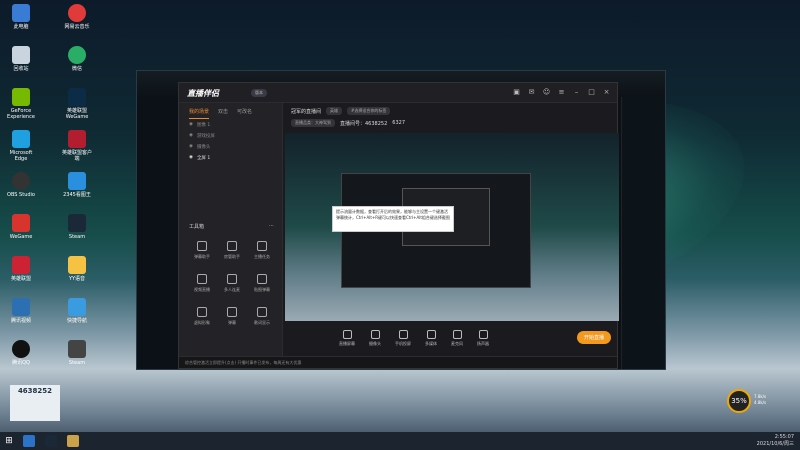  Describe the element at coordinates (306, 111) in the screenshot. I see `room-name: 冠军的直播间` at that location.